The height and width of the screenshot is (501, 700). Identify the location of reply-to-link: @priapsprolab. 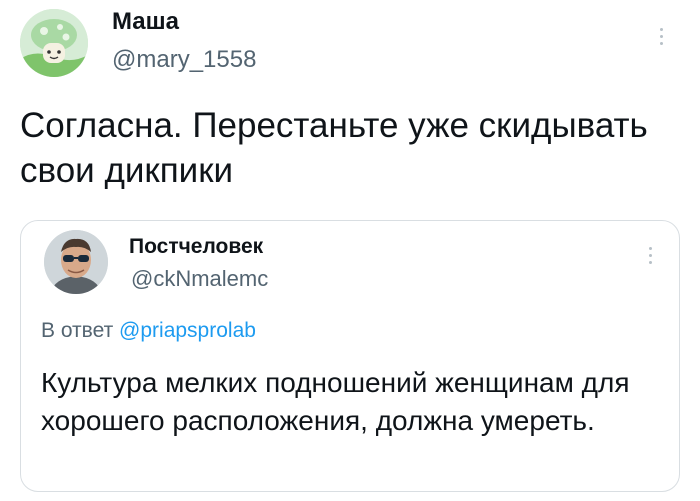
(187, 330).